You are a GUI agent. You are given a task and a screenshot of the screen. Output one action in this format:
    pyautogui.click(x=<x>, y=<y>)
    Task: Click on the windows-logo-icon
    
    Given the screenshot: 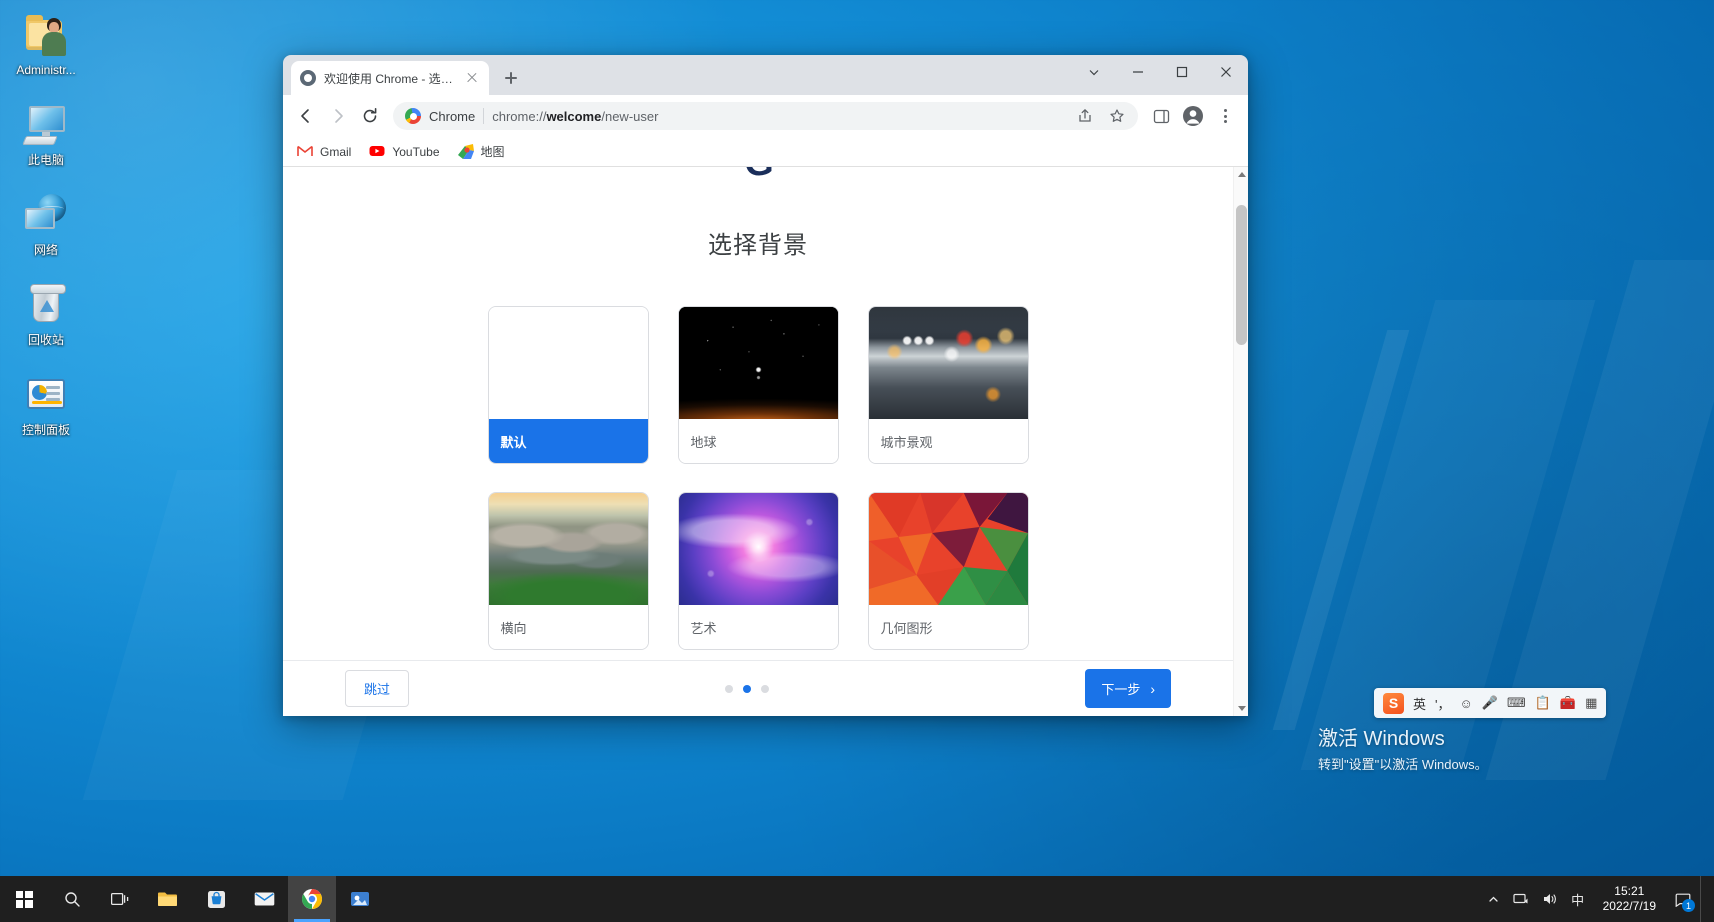 What is the action you would take?
    pyautogui.click(x=24, y=899)
    